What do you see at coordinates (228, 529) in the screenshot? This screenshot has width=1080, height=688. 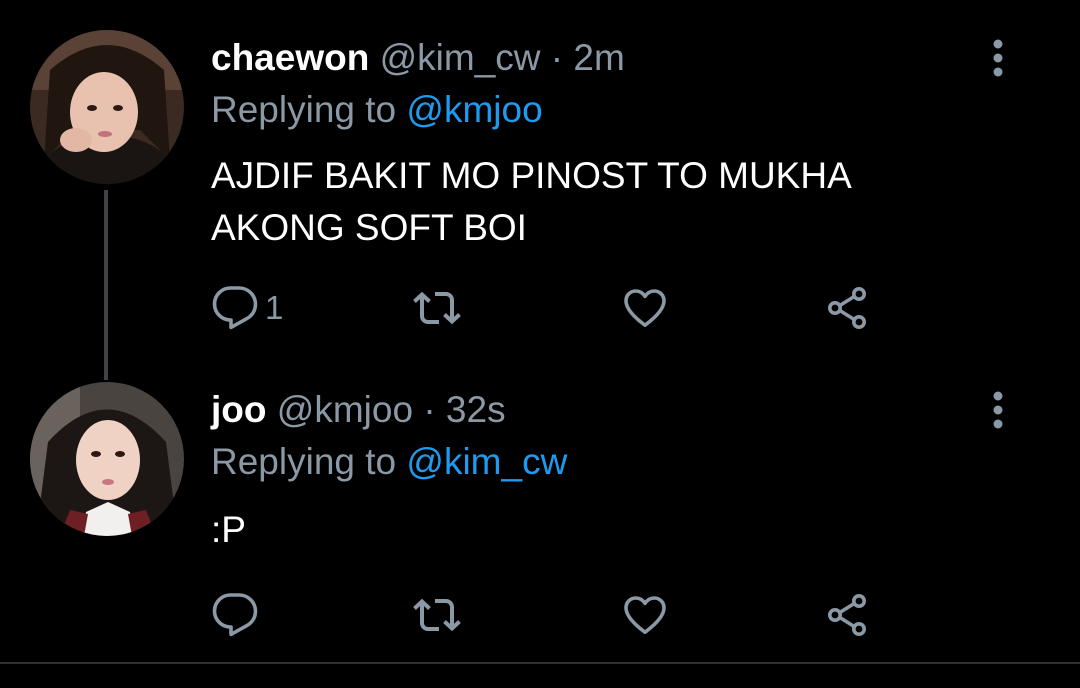 I see `tweet-text: :P` at bounding box center [228, 529].